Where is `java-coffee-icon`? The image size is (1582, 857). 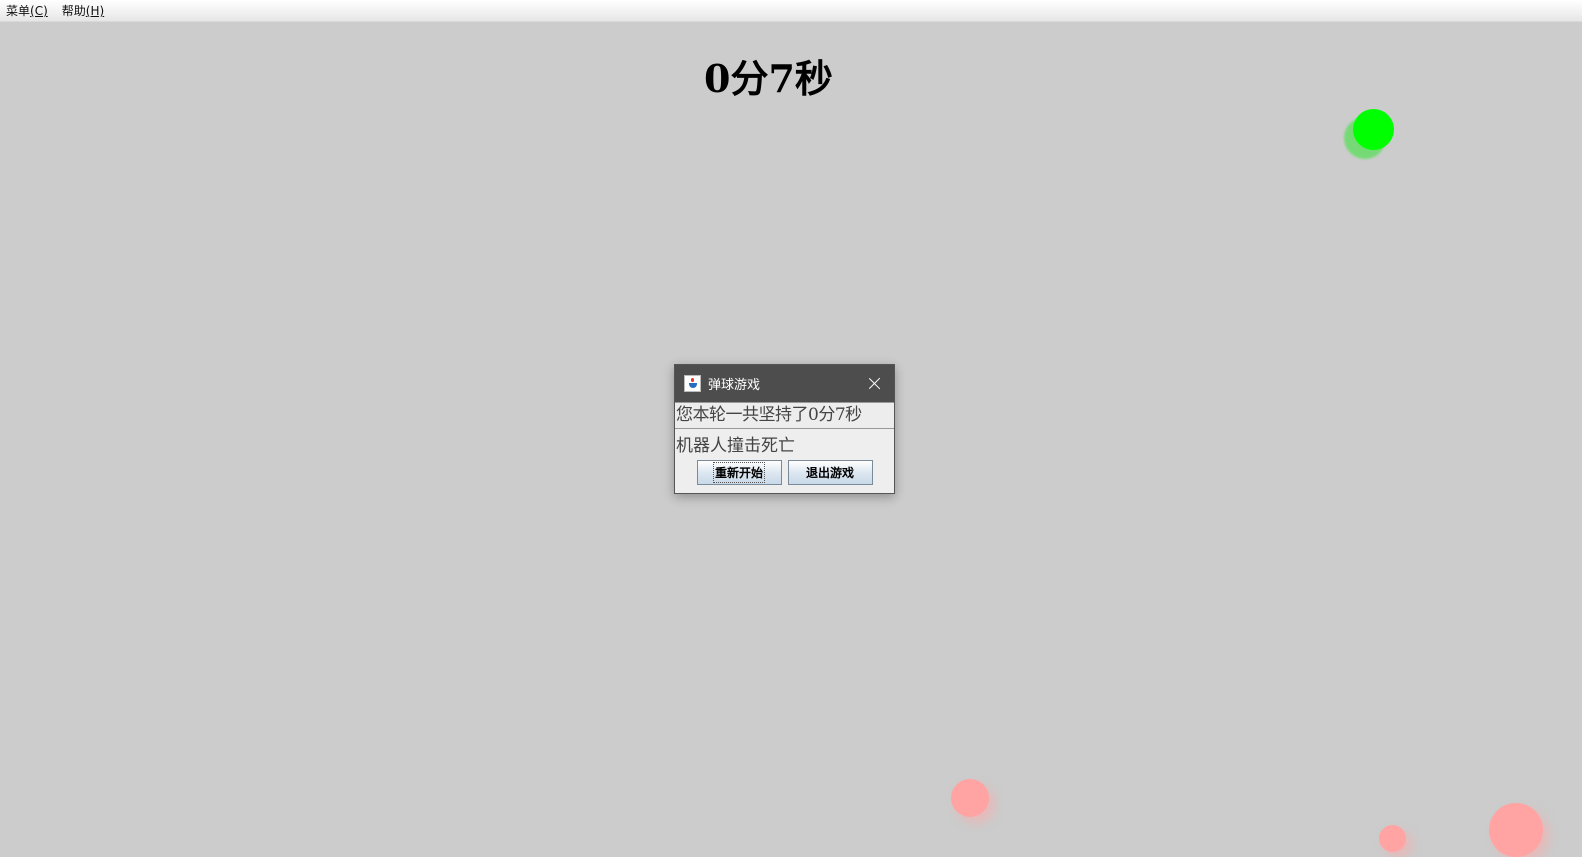 java-coffee-icon is located at coordinates (692, 383).